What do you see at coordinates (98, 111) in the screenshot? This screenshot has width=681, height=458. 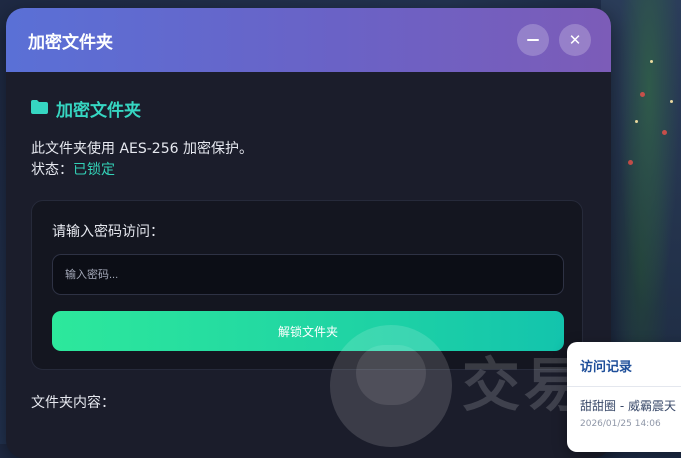 I see `folder-name: 加密文件夹` at bounding box center [98, 111].